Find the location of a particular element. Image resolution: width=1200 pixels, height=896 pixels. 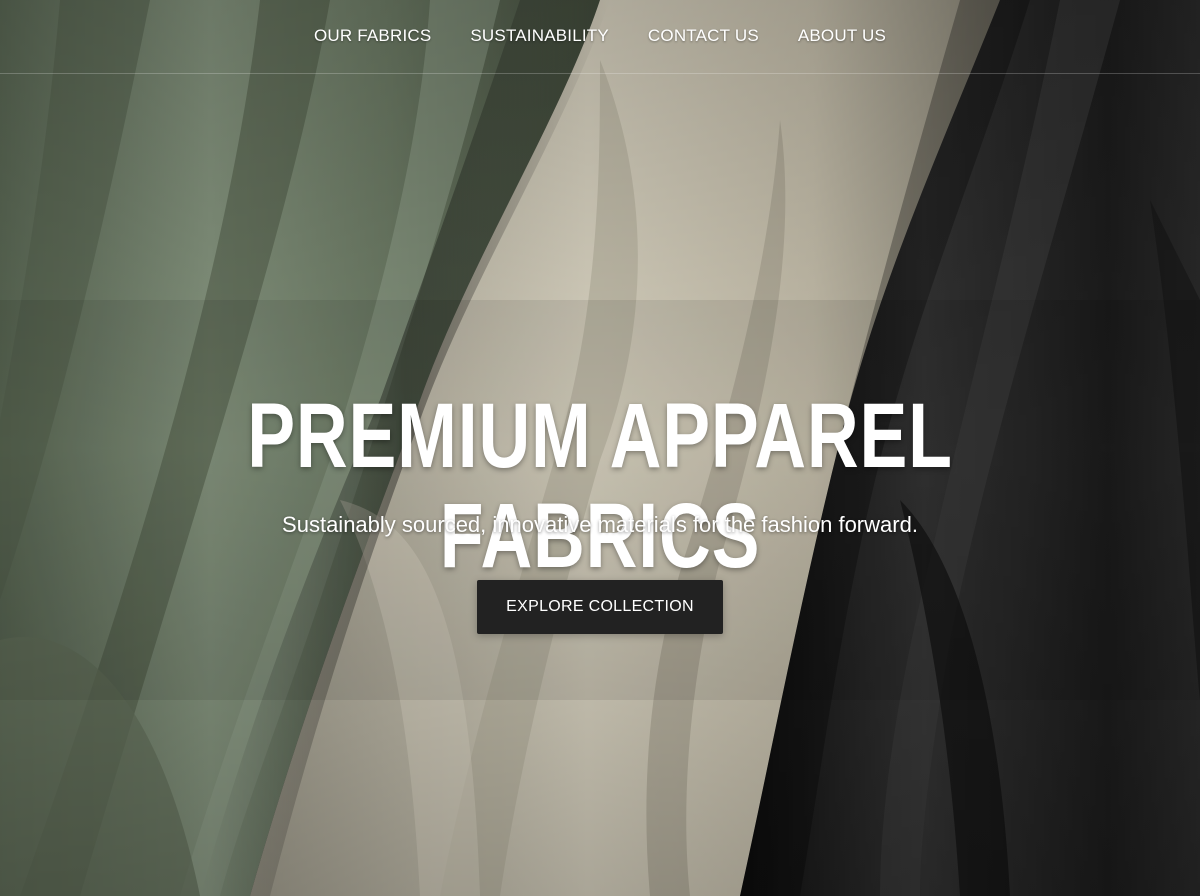

explore-collection-button: EXPLORE COLLECTION is located at coordinates (600, 607).